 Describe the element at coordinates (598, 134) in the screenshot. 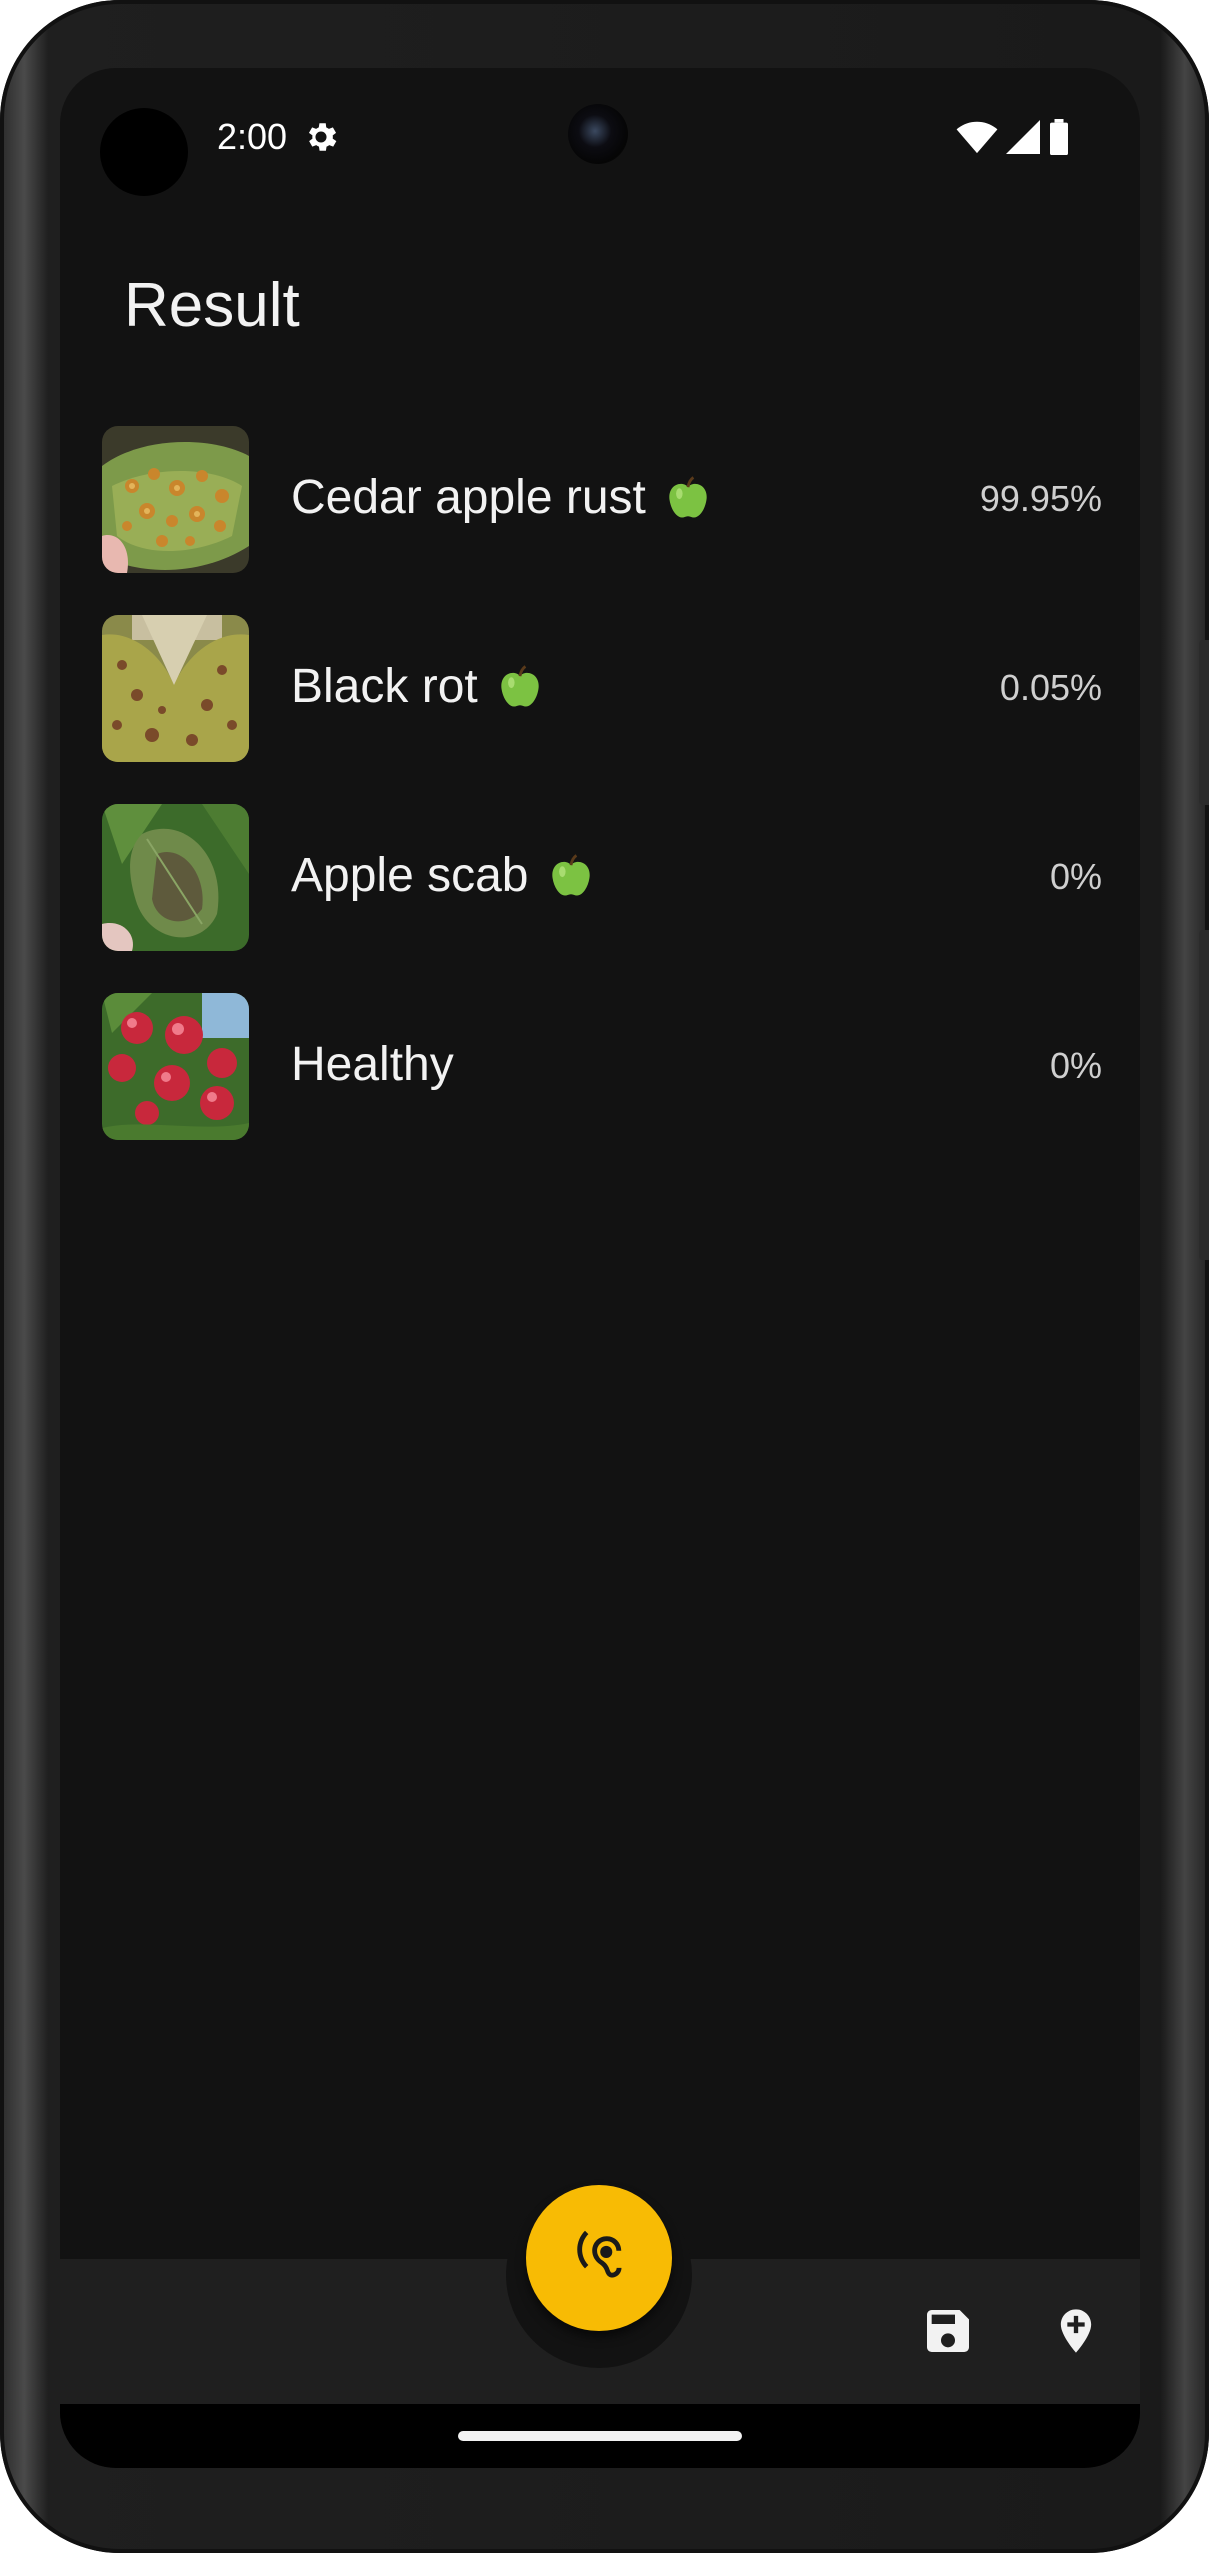

I see `front-camera` at that location.